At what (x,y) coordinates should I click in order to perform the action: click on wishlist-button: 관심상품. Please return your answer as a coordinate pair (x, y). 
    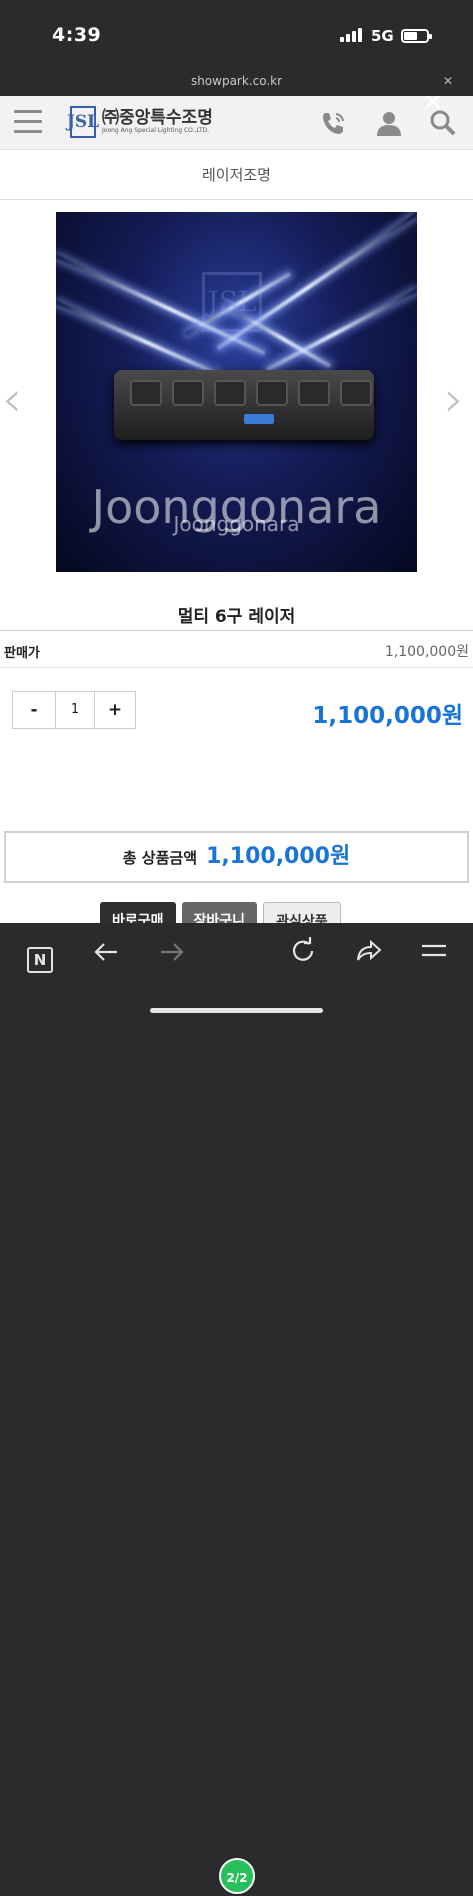
    Looking at the image, I should click on (302, 912).